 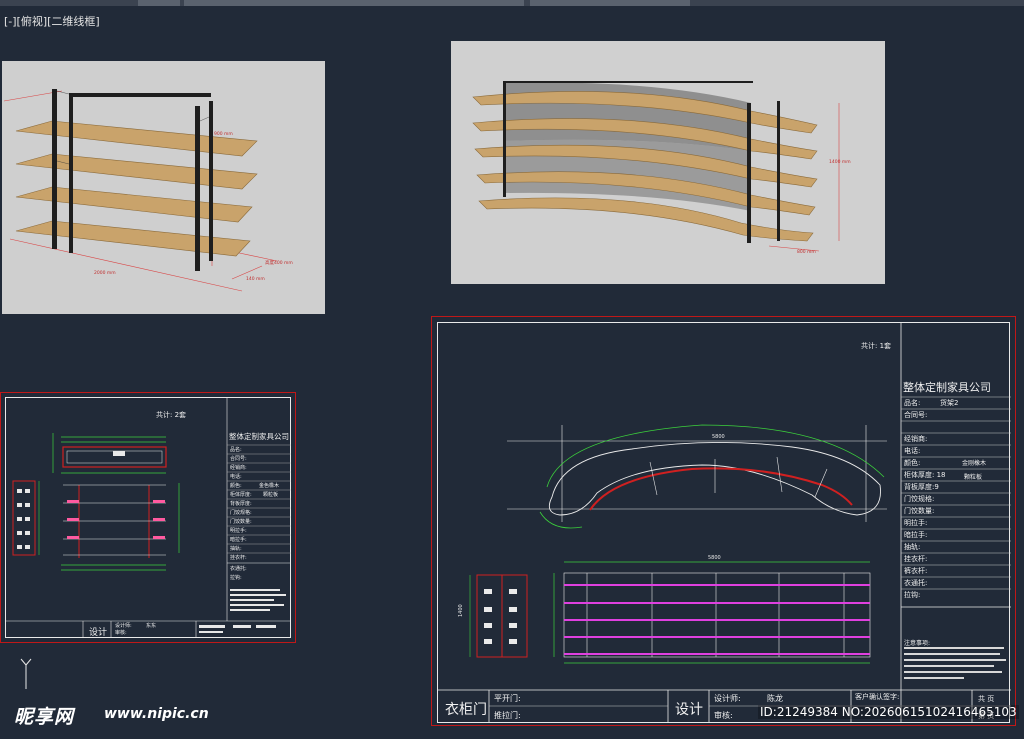 I want to click on title-row: 品名:, so click(x=236, y=450).